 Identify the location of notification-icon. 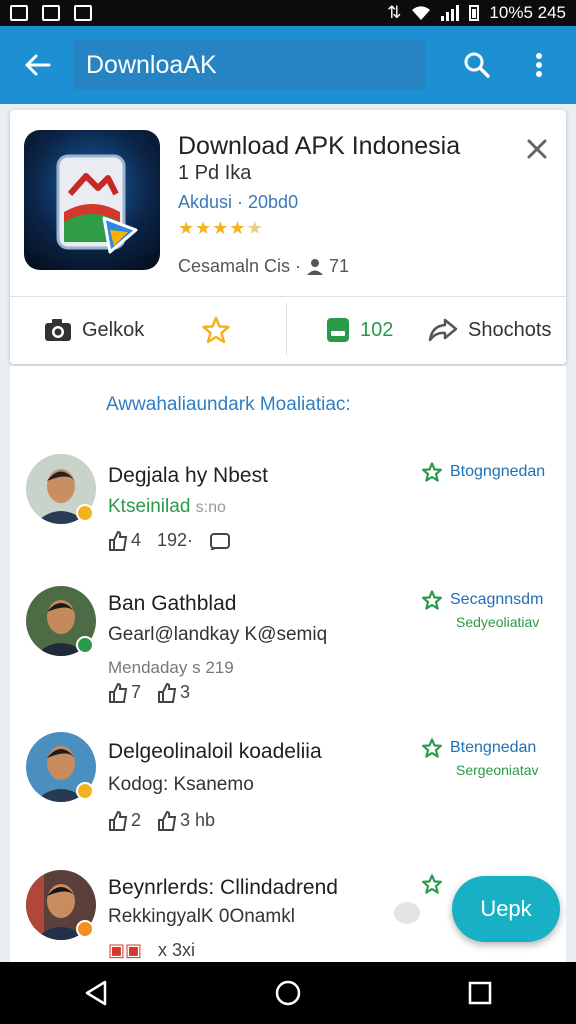
(19, 13).